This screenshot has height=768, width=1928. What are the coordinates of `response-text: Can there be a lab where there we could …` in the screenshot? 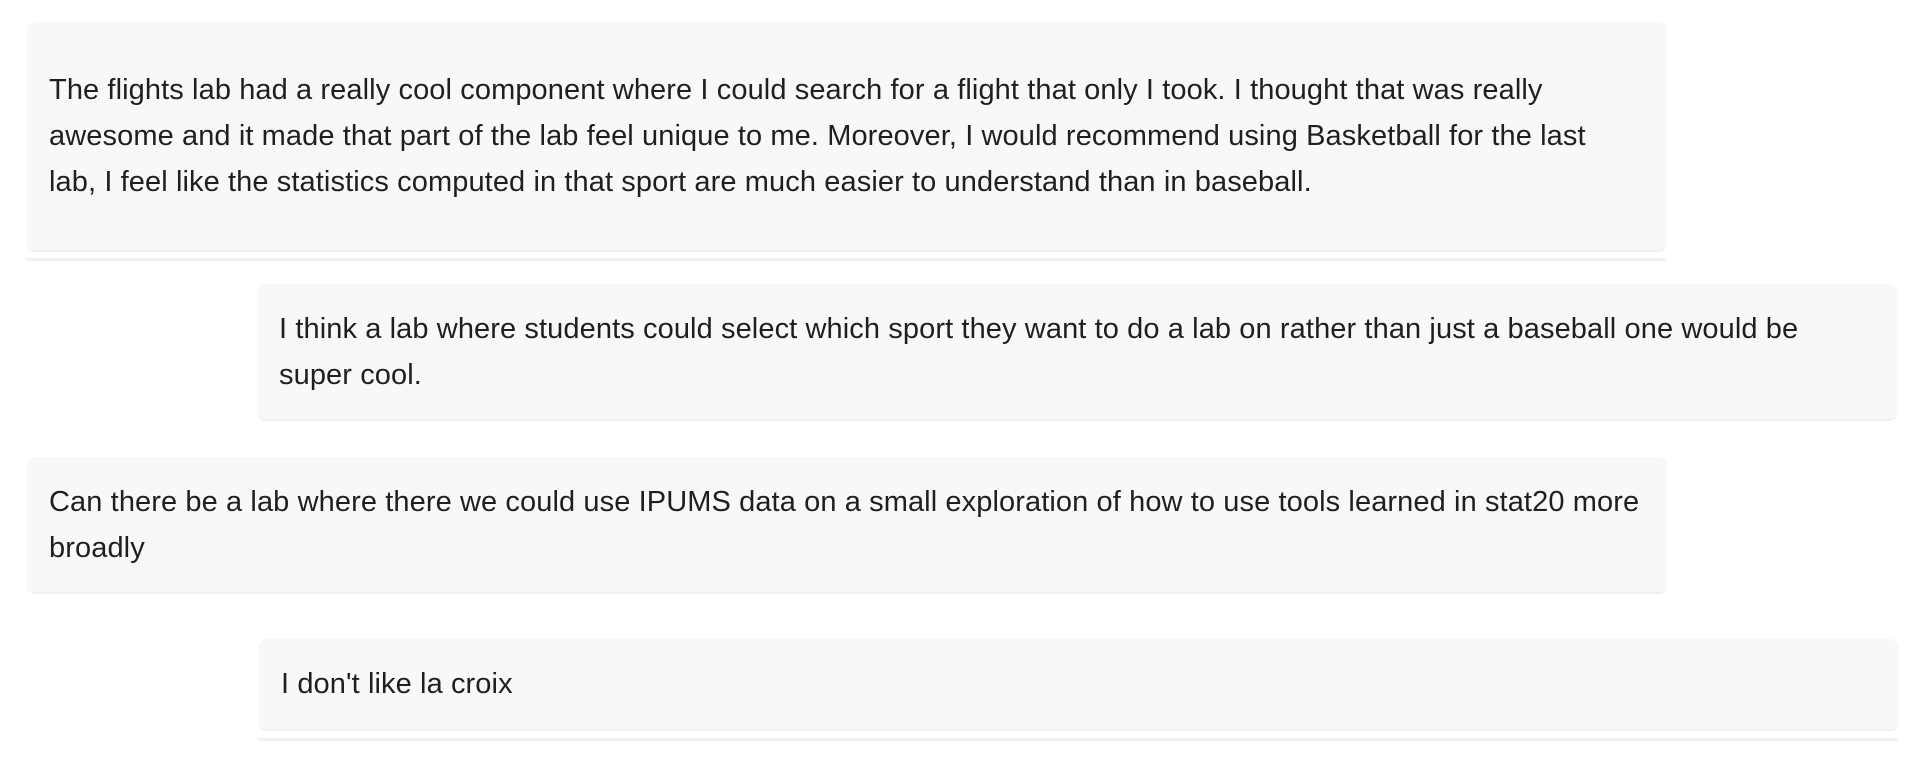 It's located at (844, 524).